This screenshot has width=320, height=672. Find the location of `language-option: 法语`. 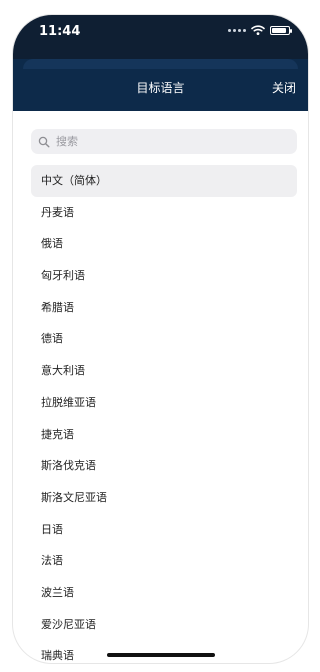

language-option: 法语 is located at coordinates (164, 561).